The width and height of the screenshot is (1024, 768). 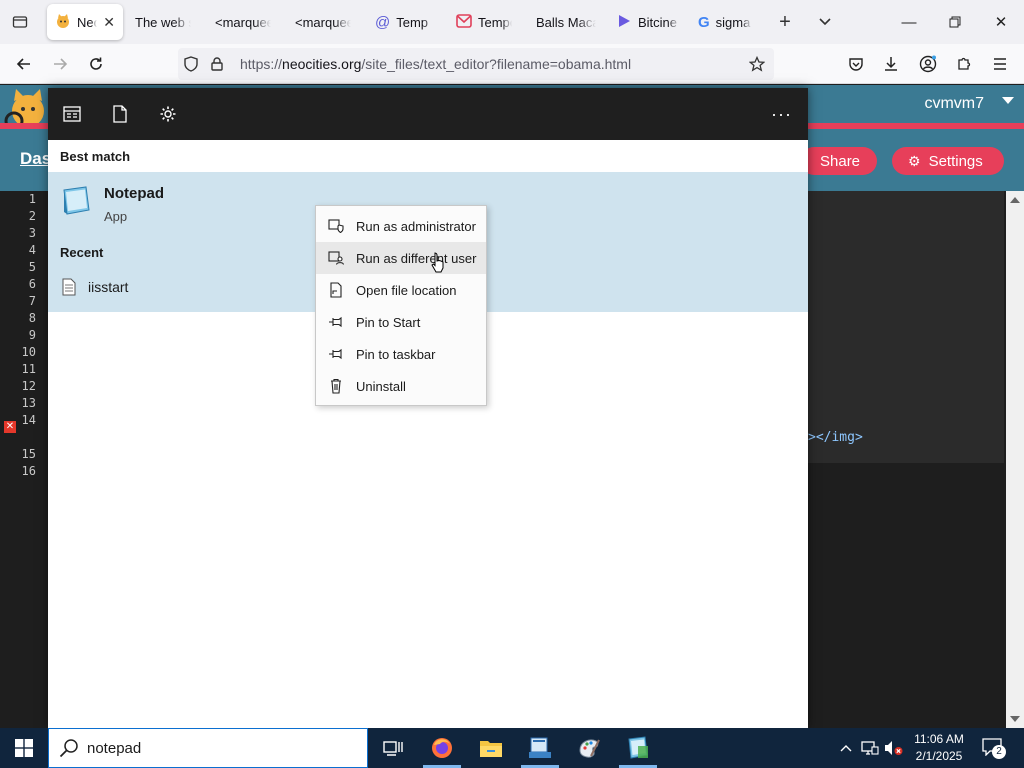 I want to click on menu-hamburger-icon, so click(x=1000, y=64).